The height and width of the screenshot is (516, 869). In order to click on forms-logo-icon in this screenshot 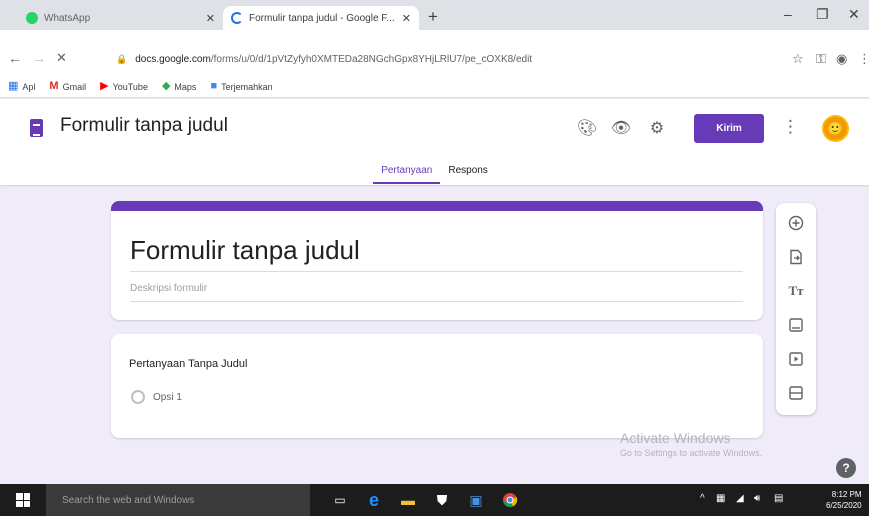, I will do `click(36, 128)`.